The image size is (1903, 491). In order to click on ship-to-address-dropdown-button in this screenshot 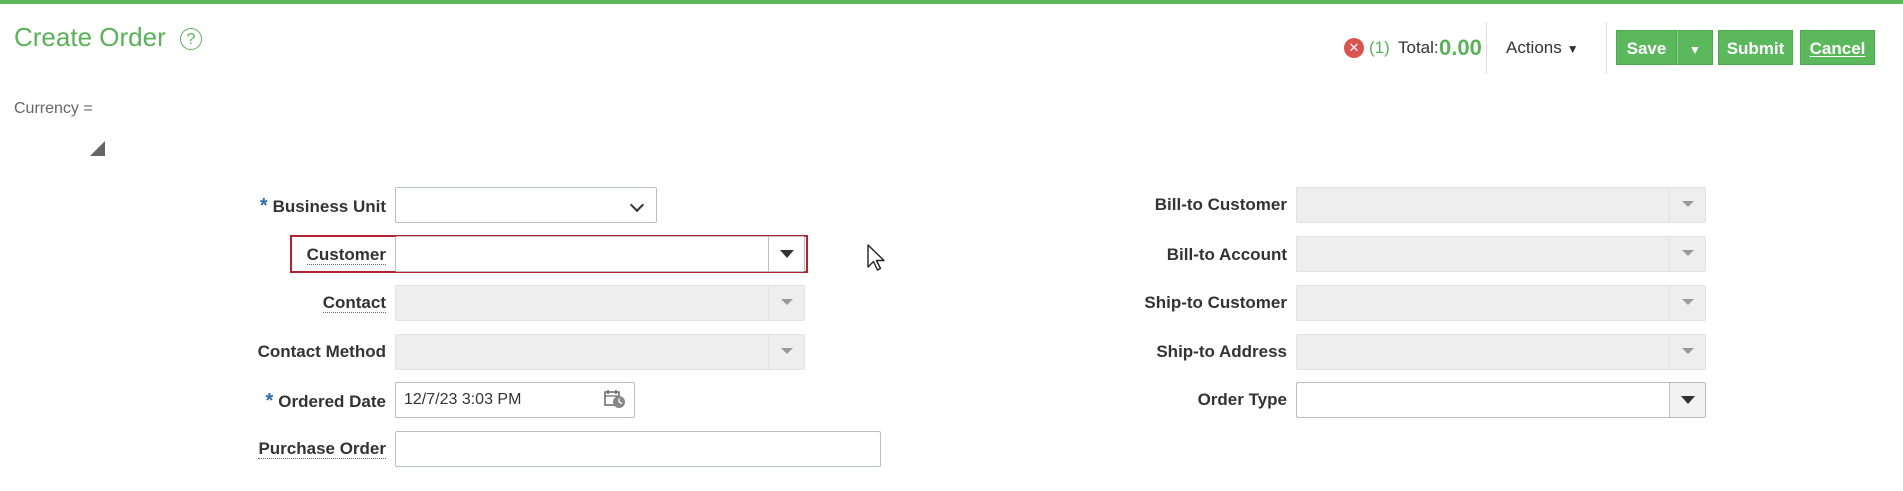, I will do `click(1687, 352)`.